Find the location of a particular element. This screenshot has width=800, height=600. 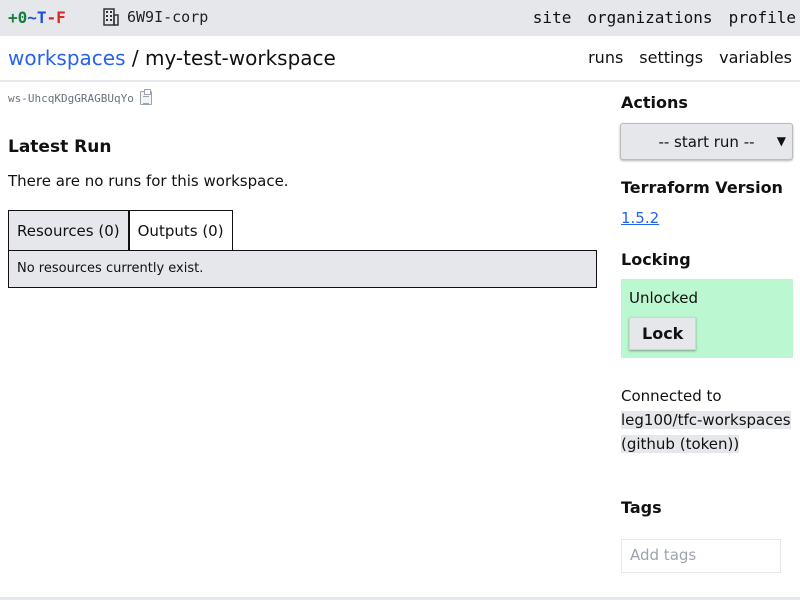

connected-label: Connected to is located at coordinates (671, 396).